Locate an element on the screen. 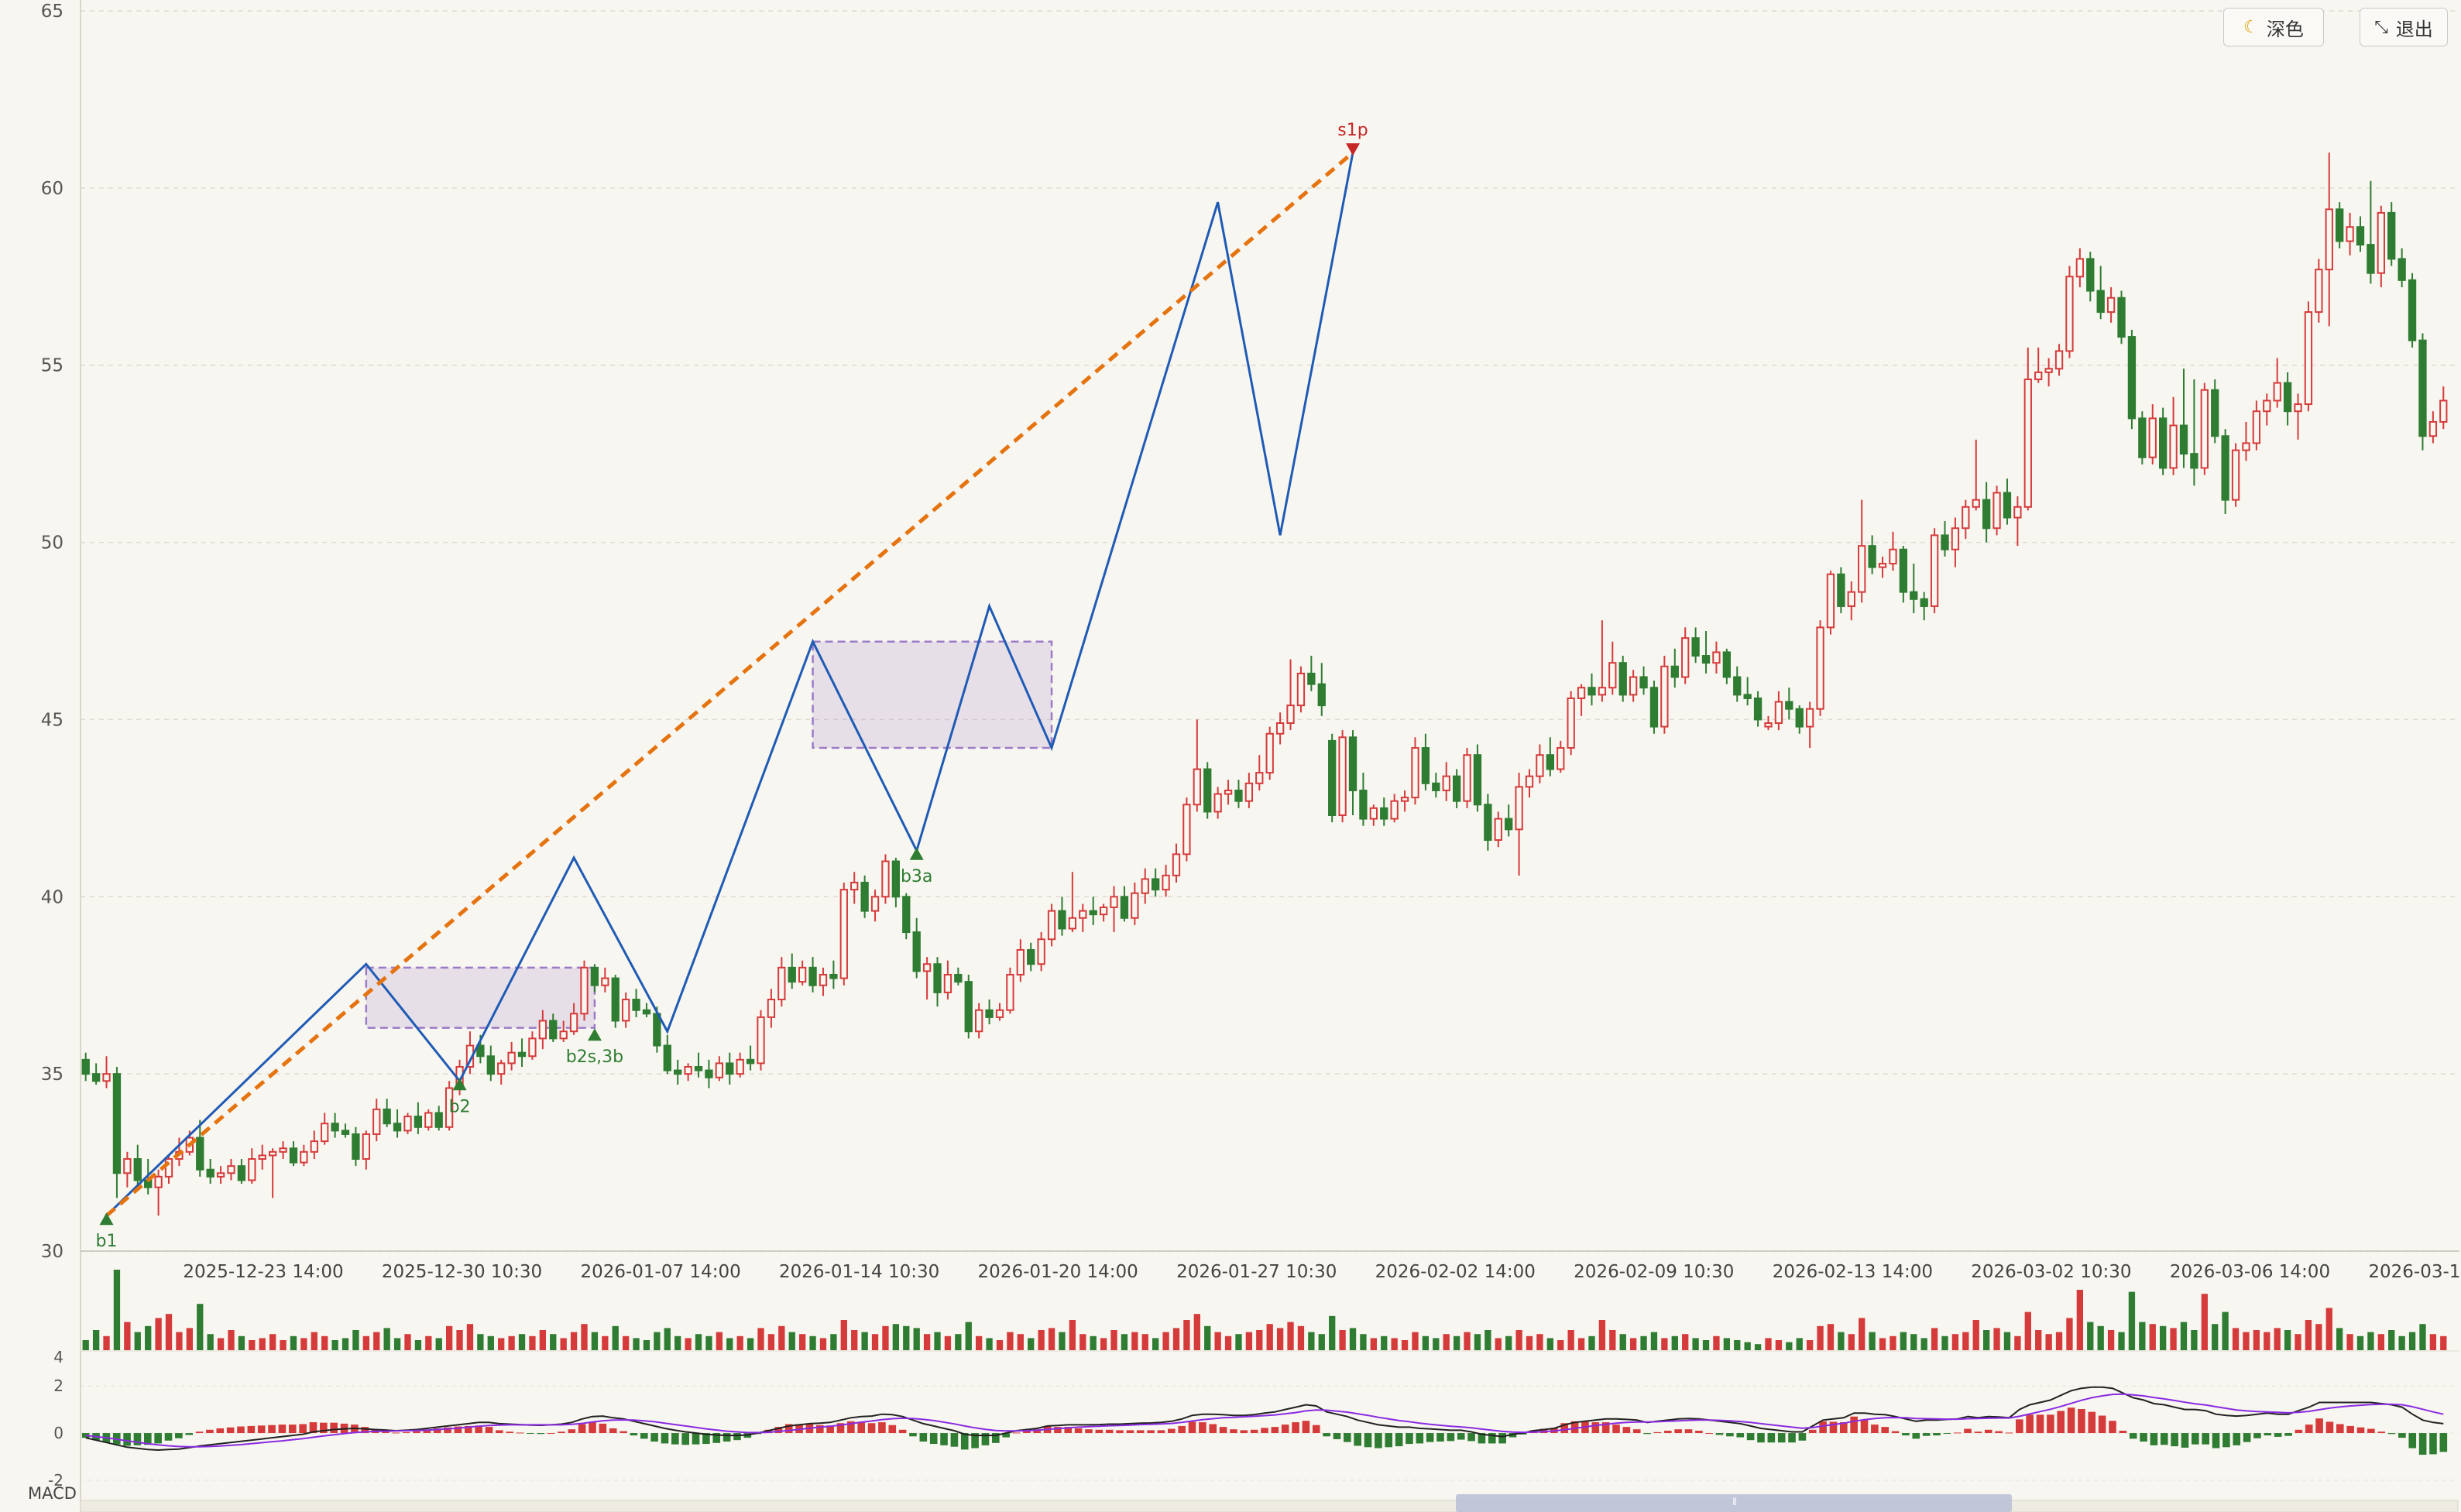 This screenshot has width=2461, height=1512. sell-signal-marker is located at coordinates (1354, 149).